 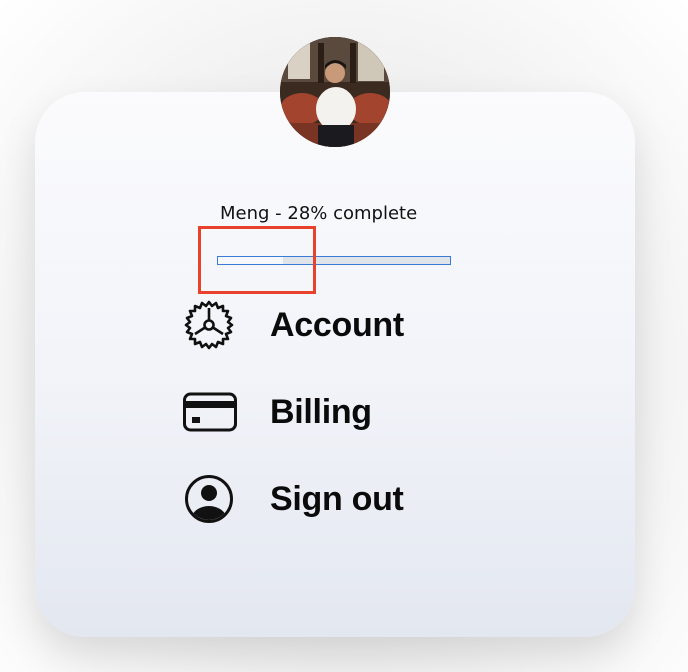 I want to click on menu-item-sign-out: Sign out, so click(x=293, y=499).